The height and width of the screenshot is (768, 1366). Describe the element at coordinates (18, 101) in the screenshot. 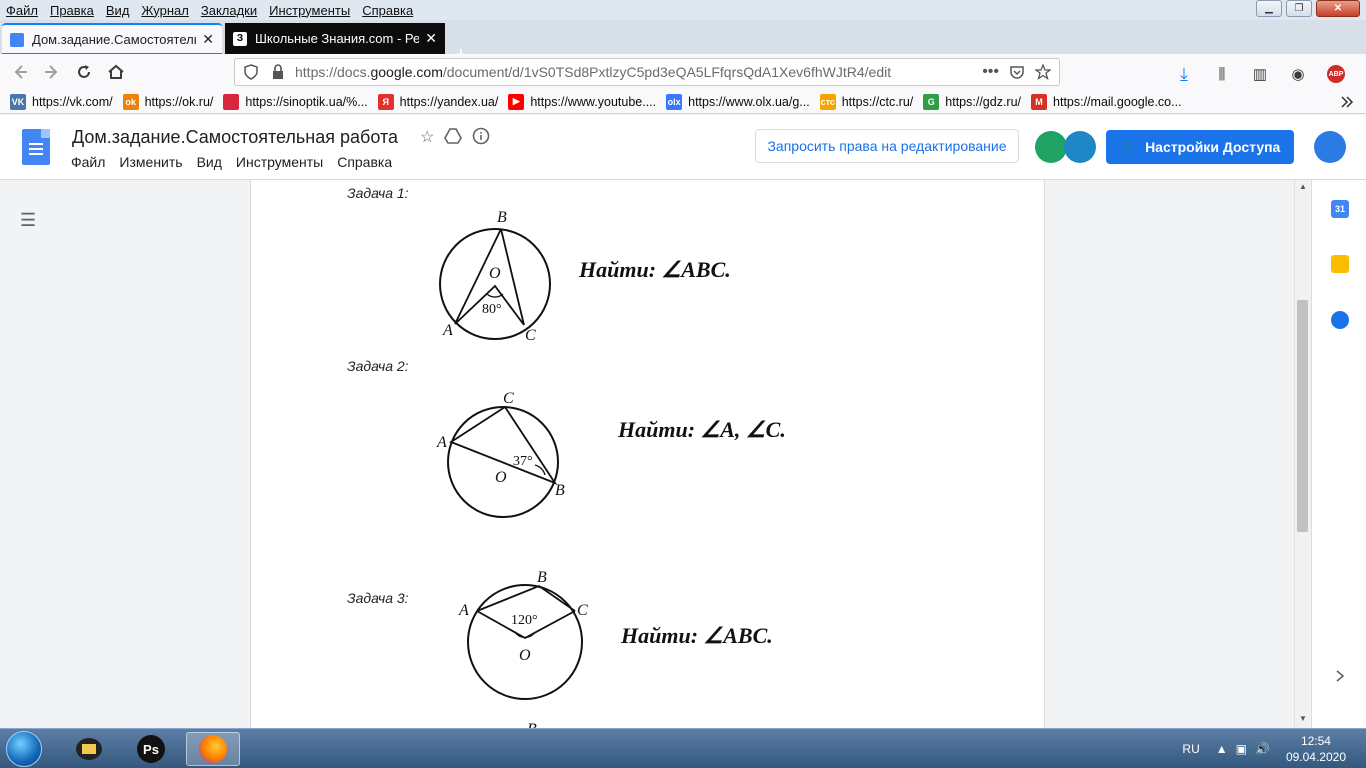

I see `vk-icon: VK` at that location.